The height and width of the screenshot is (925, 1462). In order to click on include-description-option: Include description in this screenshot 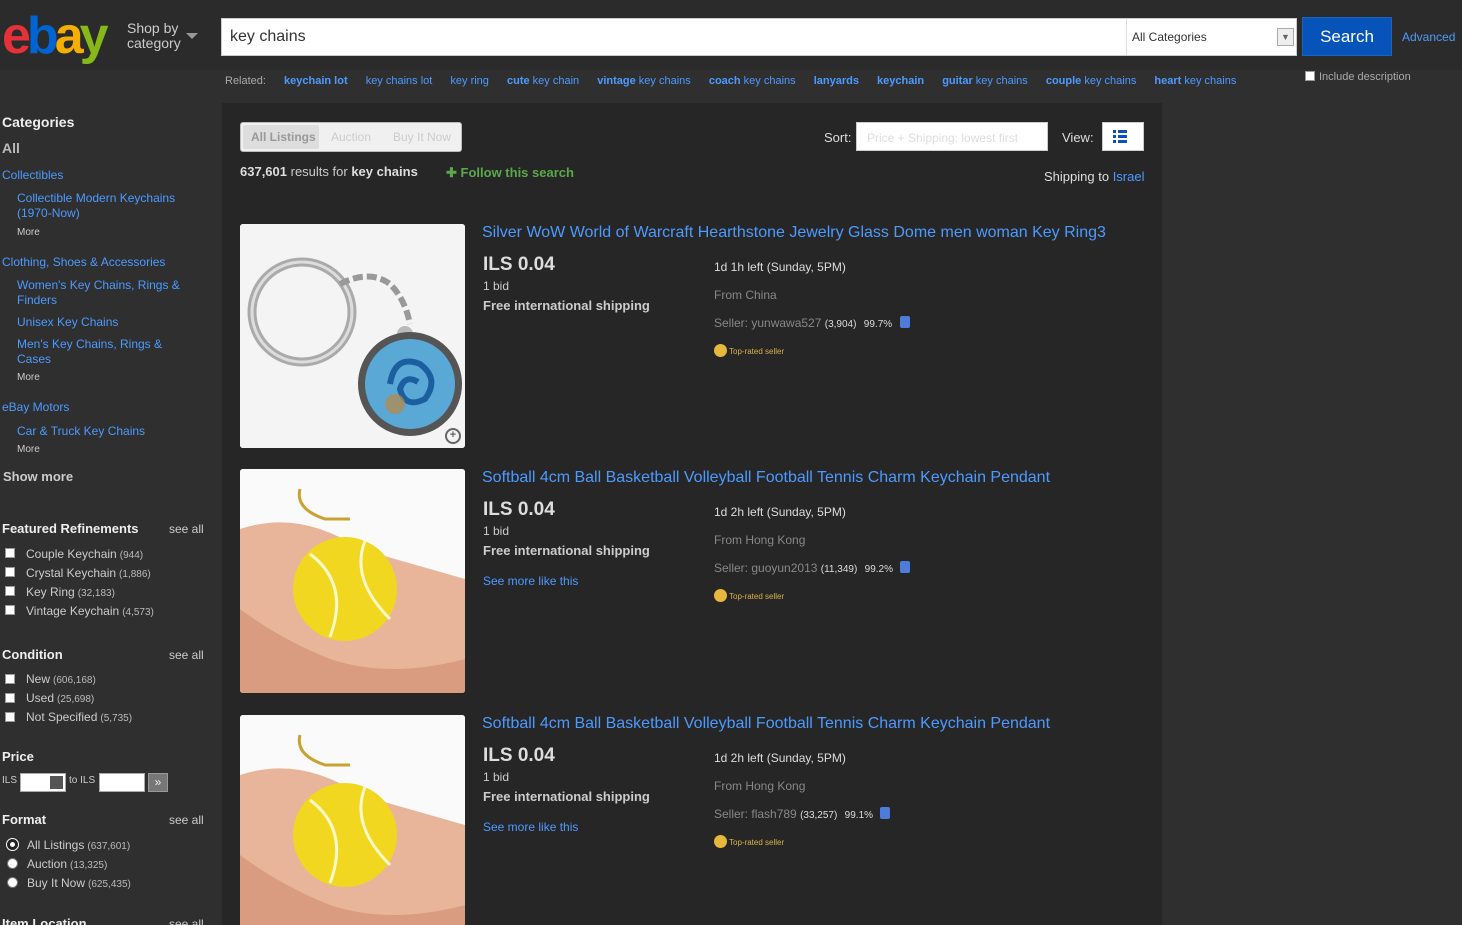, I will do `click(1358, 77)`.